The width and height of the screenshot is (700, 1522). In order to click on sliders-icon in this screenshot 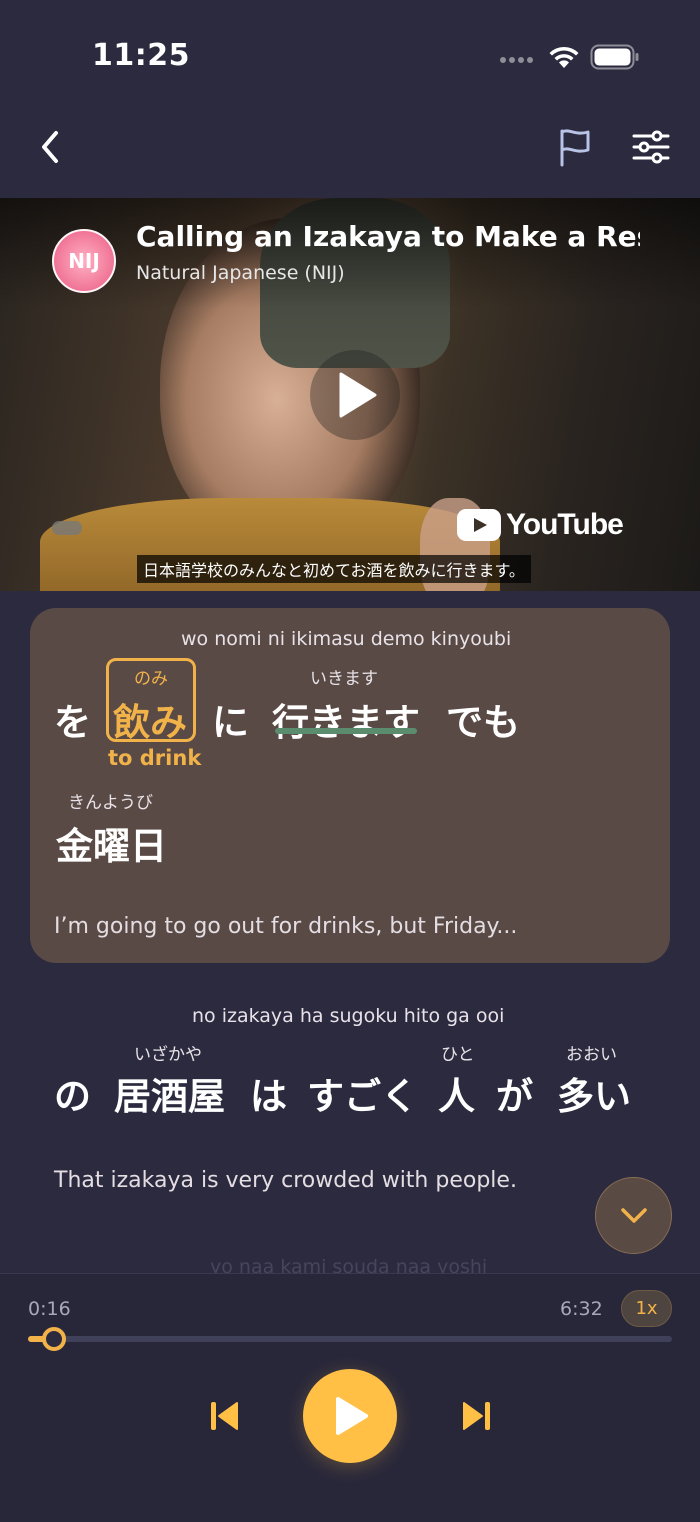, I will do `click(651, 147)`.